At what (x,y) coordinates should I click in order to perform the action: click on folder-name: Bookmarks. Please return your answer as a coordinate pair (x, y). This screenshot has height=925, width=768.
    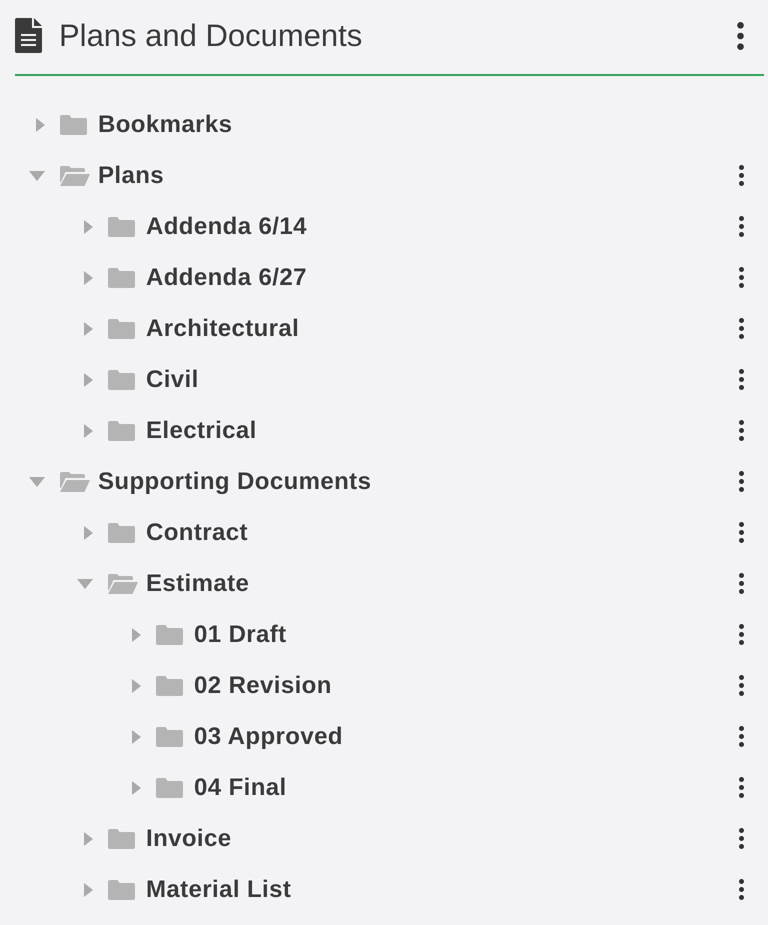
    Looking at the image, I should click on (165, 124).